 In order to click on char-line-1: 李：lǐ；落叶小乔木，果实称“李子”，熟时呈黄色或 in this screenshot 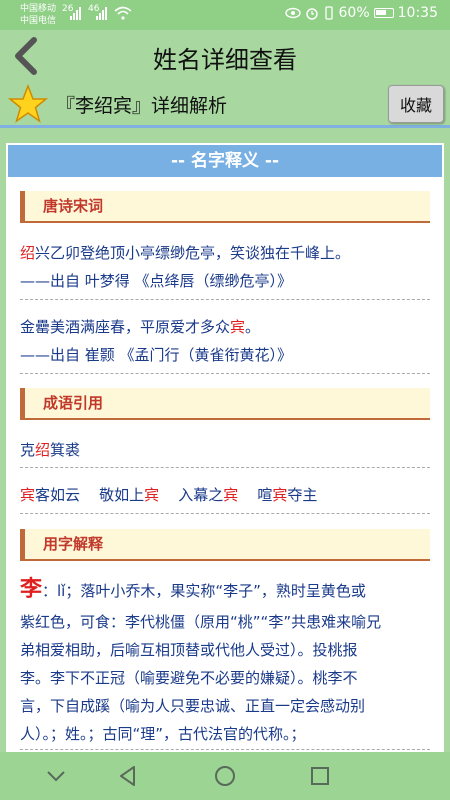, I will do `click(225, 590)`.